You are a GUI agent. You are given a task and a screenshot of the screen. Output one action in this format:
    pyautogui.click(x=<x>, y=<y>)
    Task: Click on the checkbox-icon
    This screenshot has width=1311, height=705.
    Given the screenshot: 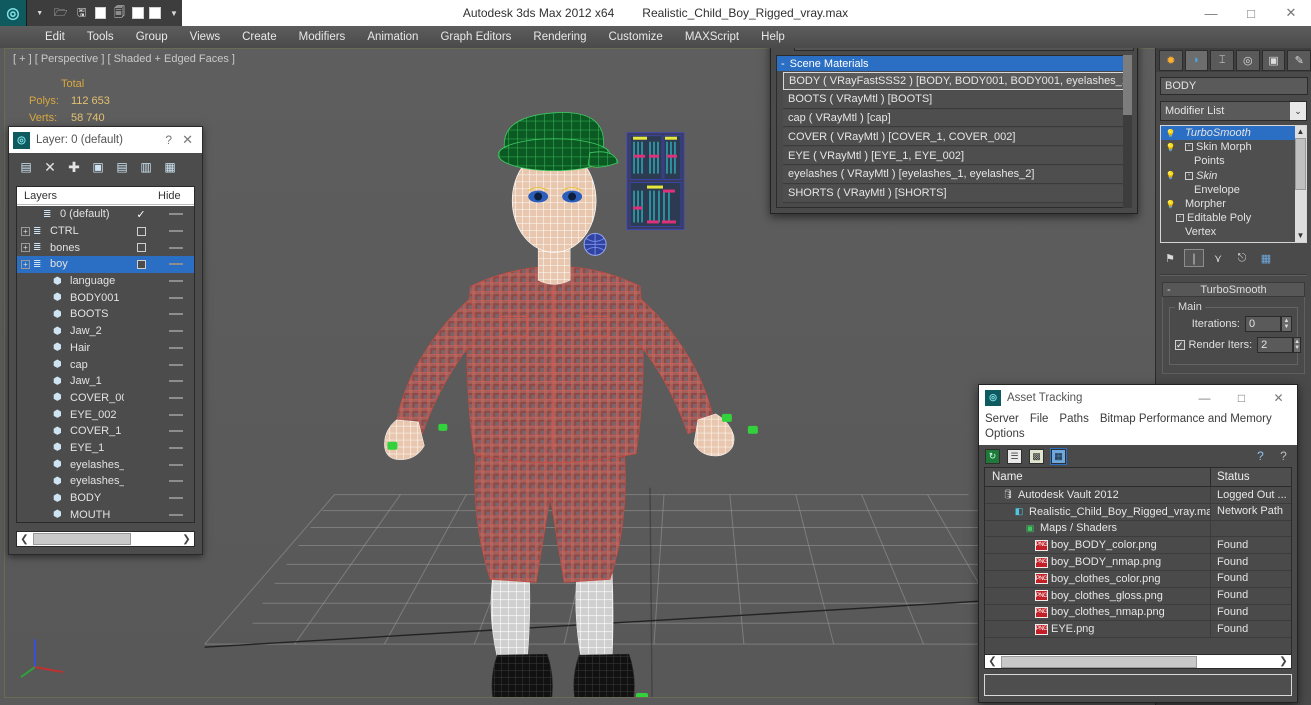 What is the action you would take?
    pyautogui.click(x=141, y=264)
    